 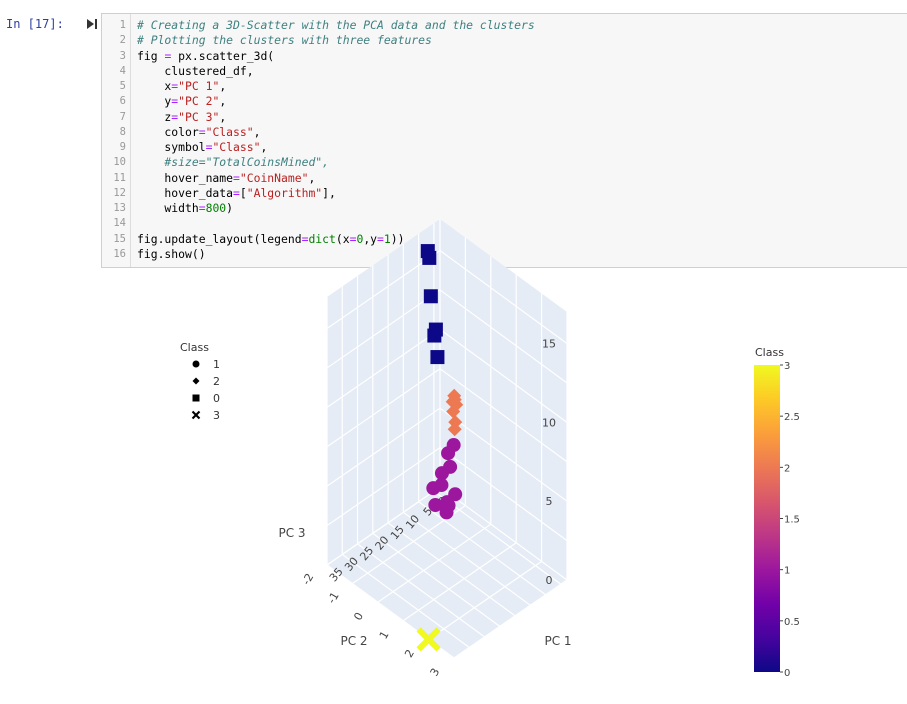 What do you see at coordinates (384, 635) in the screenshot?
I see `y-tick-label: 1` at bounding box center [384, 635].